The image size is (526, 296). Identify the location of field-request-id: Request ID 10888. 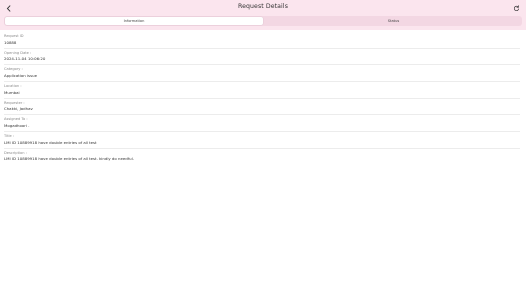
(262, 40).